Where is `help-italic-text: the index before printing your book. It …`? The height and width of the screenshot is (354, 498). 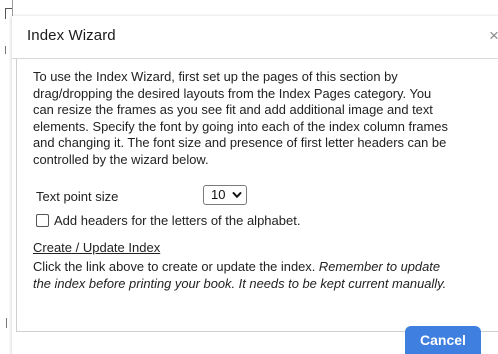
help-italic-text: the index before printing your book. It … is located at coordinates (240, 283).